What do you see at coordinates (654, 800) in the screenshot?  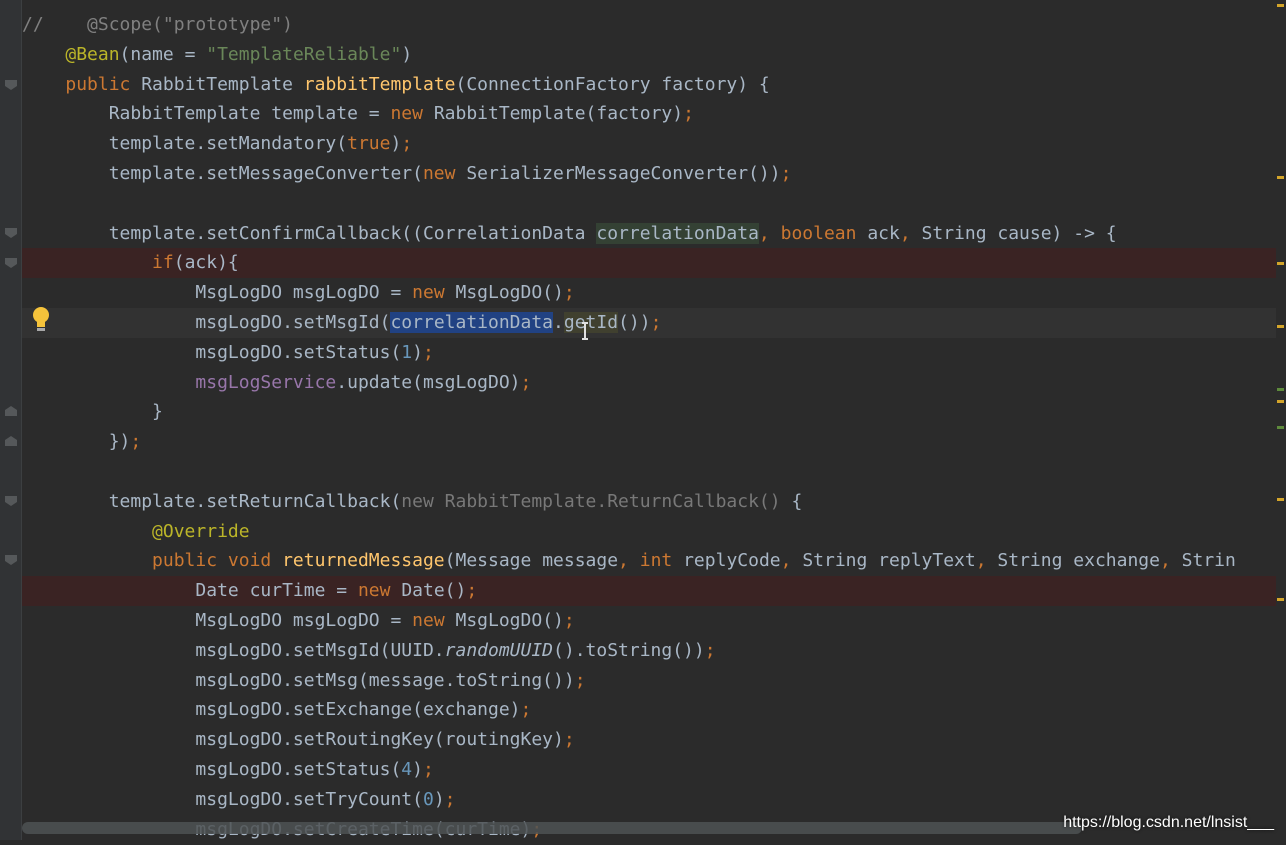 I see `code-line: msgLogDO.setTryCount(0);` at bounding box center [654, 800].